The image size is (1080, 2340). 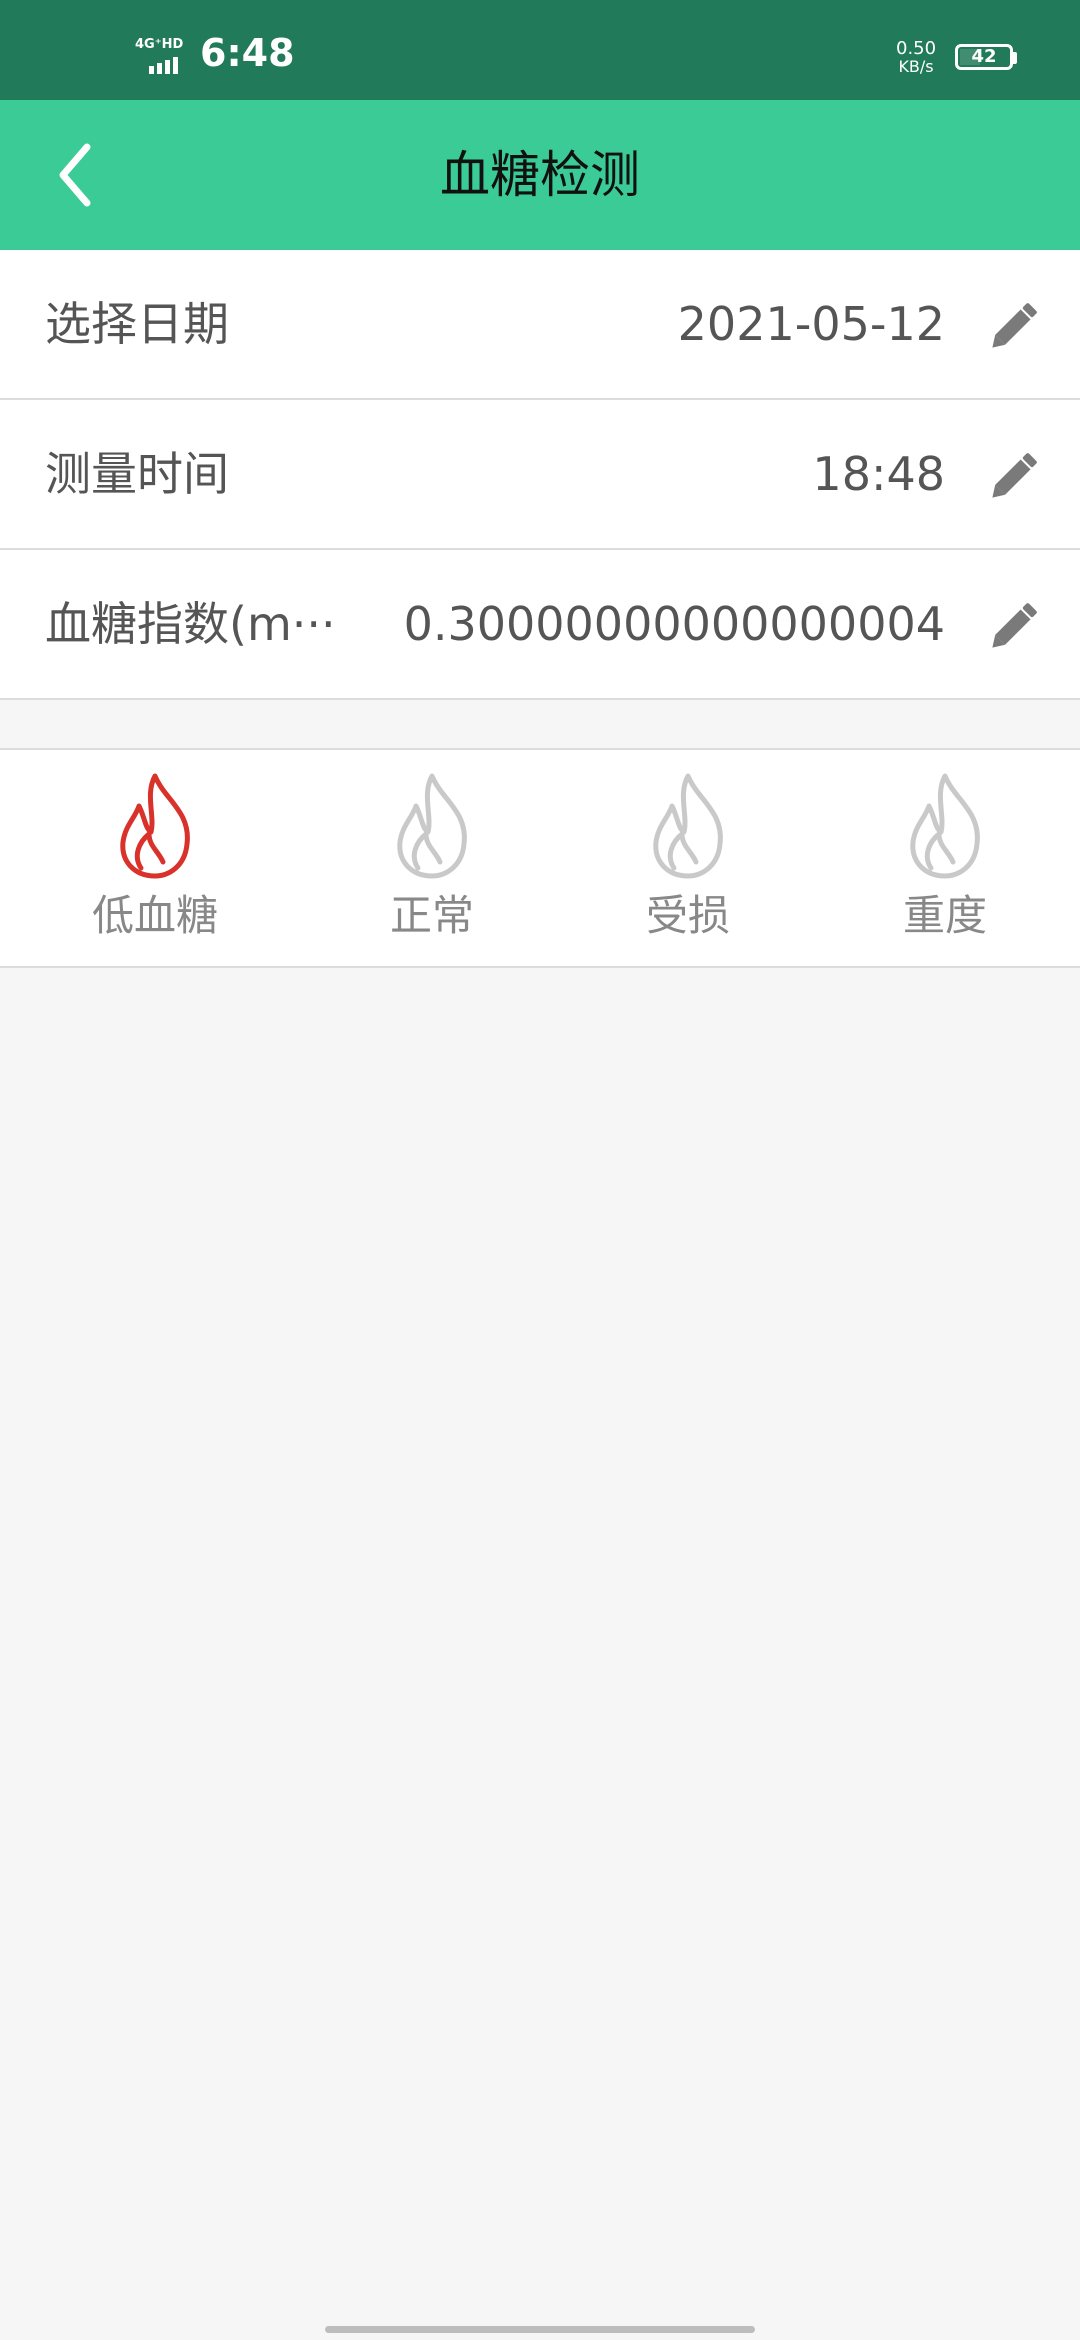 I want to click on level-impaired: 受损, so click(x=688, y=860).